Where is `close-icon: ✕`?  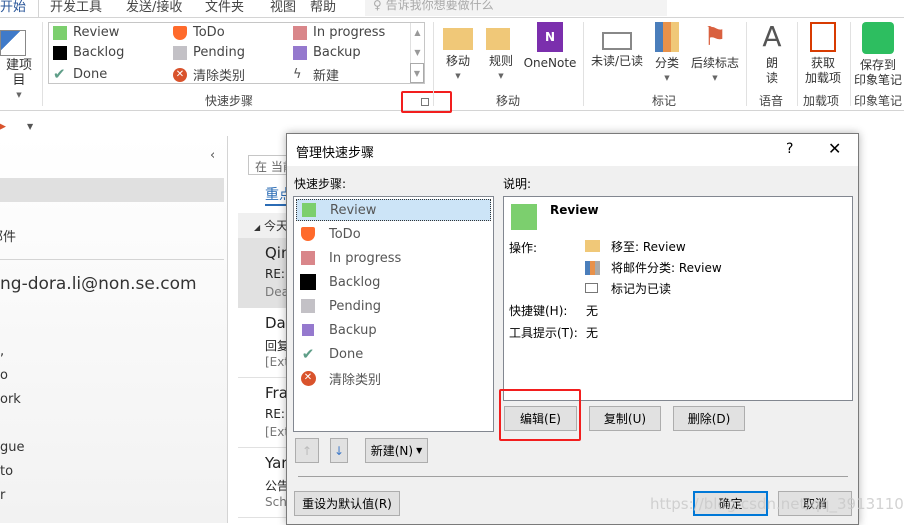
close-icon: ✕ is located at coordinates (834, 148).